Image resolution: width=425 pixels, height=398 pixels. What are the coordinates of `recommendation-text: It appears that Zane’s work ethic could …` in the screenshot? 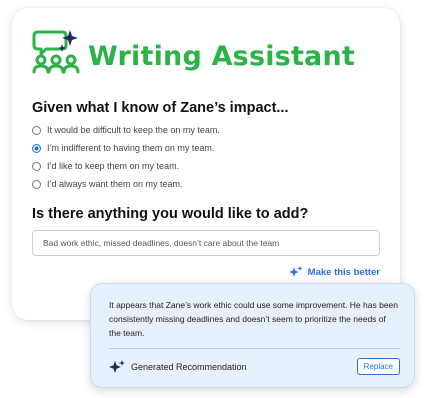 It's located at (253, 319).